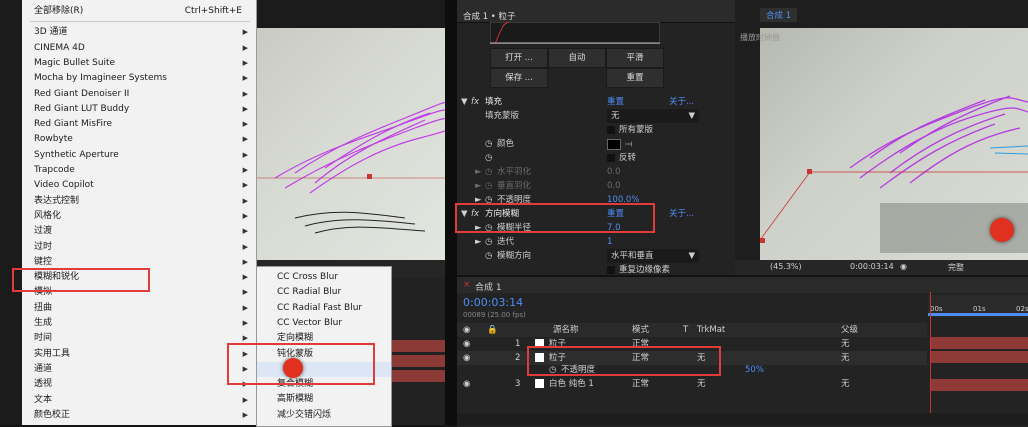  What do you see at coordinates (355, 144) in the screenshot?
I see `left-comp-viewer` at bounding box center [355, 144].